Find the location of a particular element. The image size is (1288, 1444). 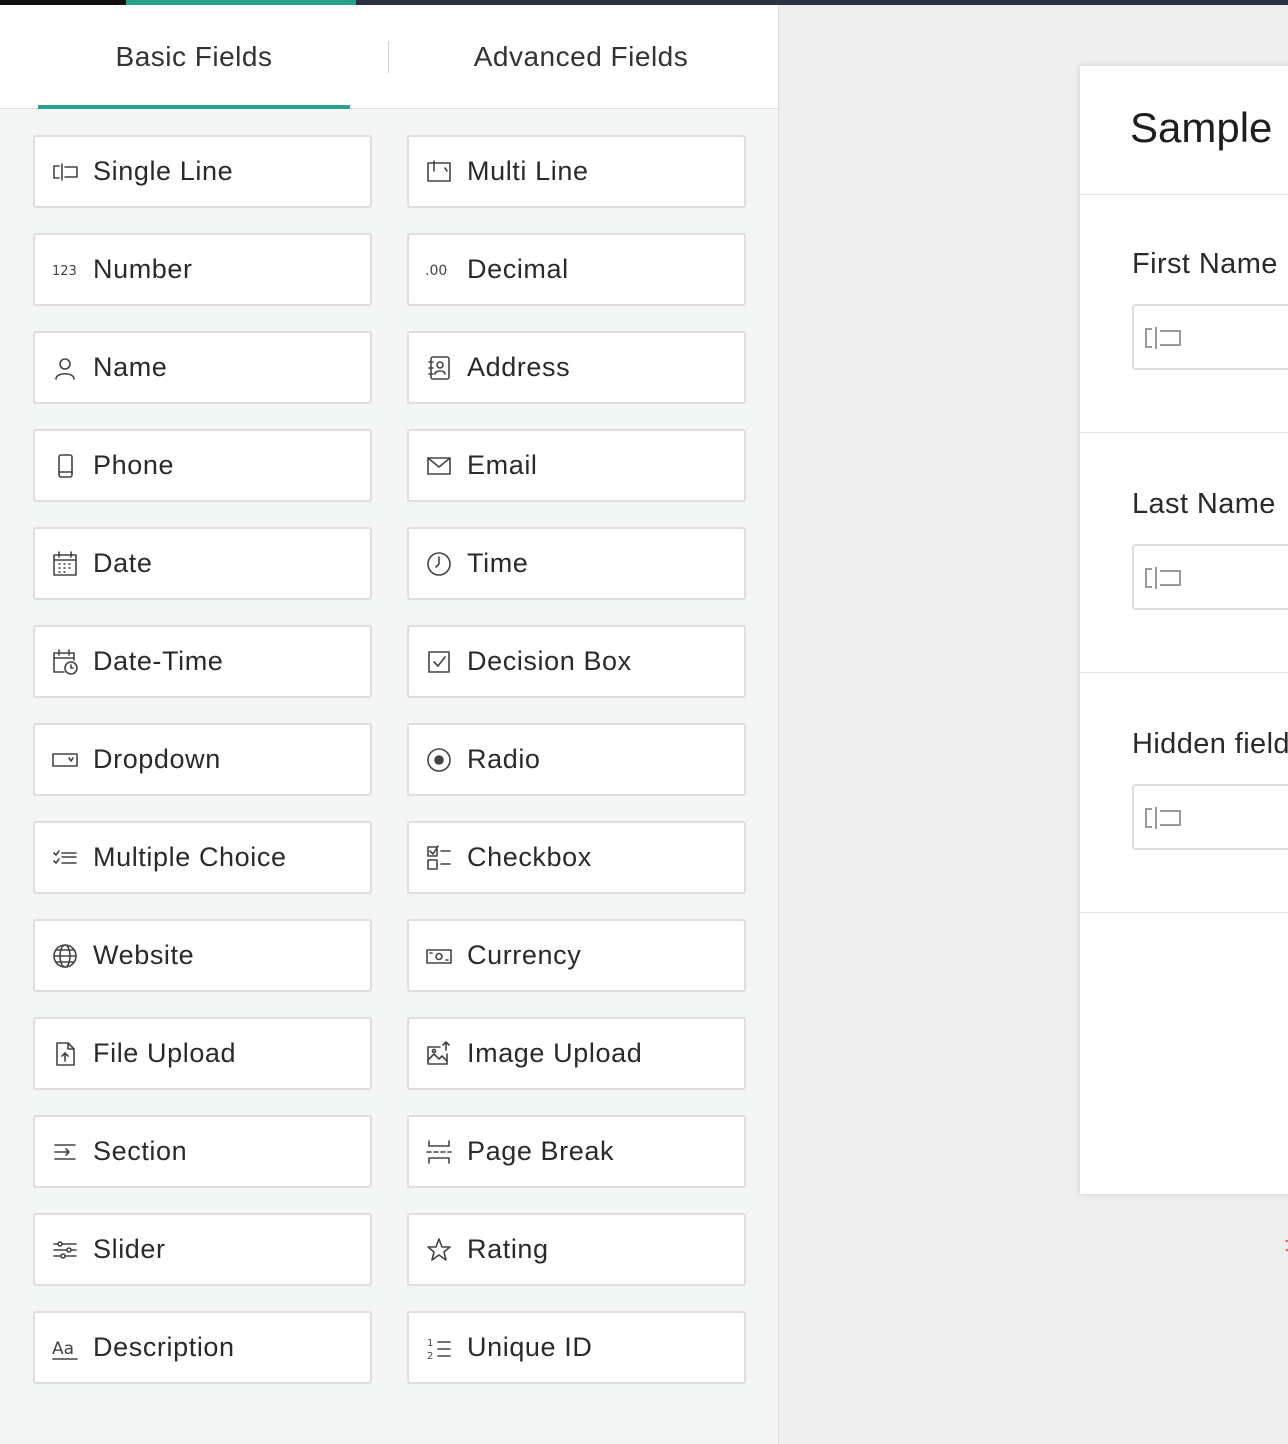

field-button-label: Date-Time is located at coordinates (158, 661).